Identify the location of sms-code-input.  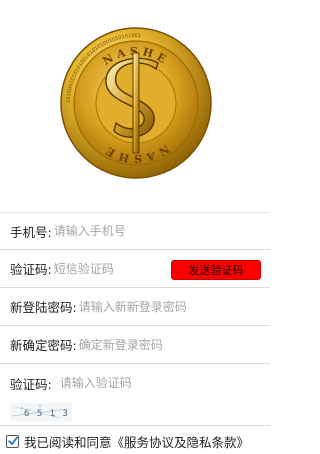
(93, 268).